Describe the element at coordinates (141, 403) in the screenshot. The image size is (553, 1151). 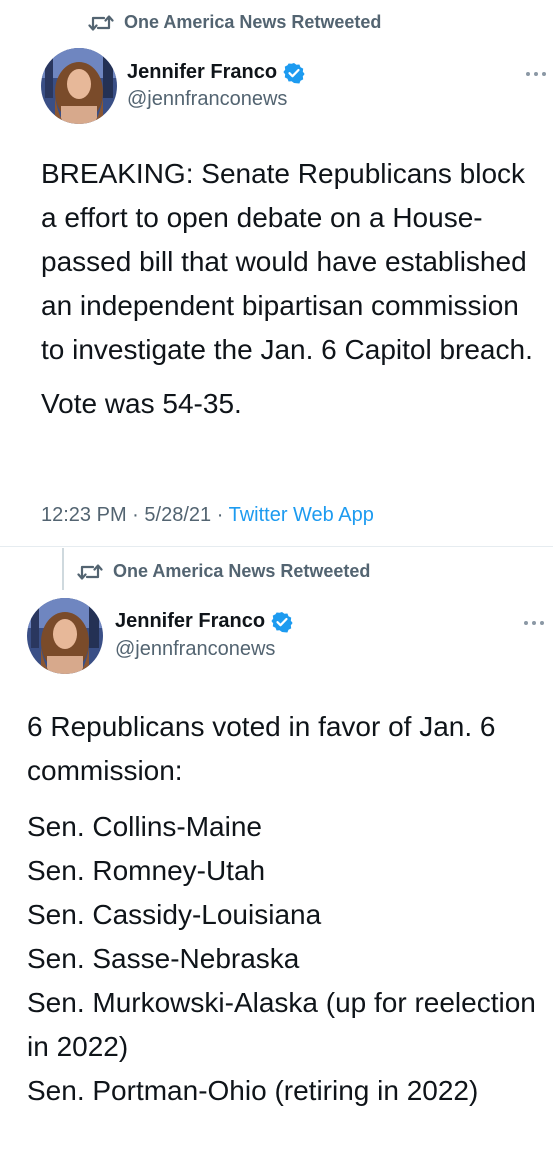
I see `tweet-paragraph: Vote was 54-35.` at that location.